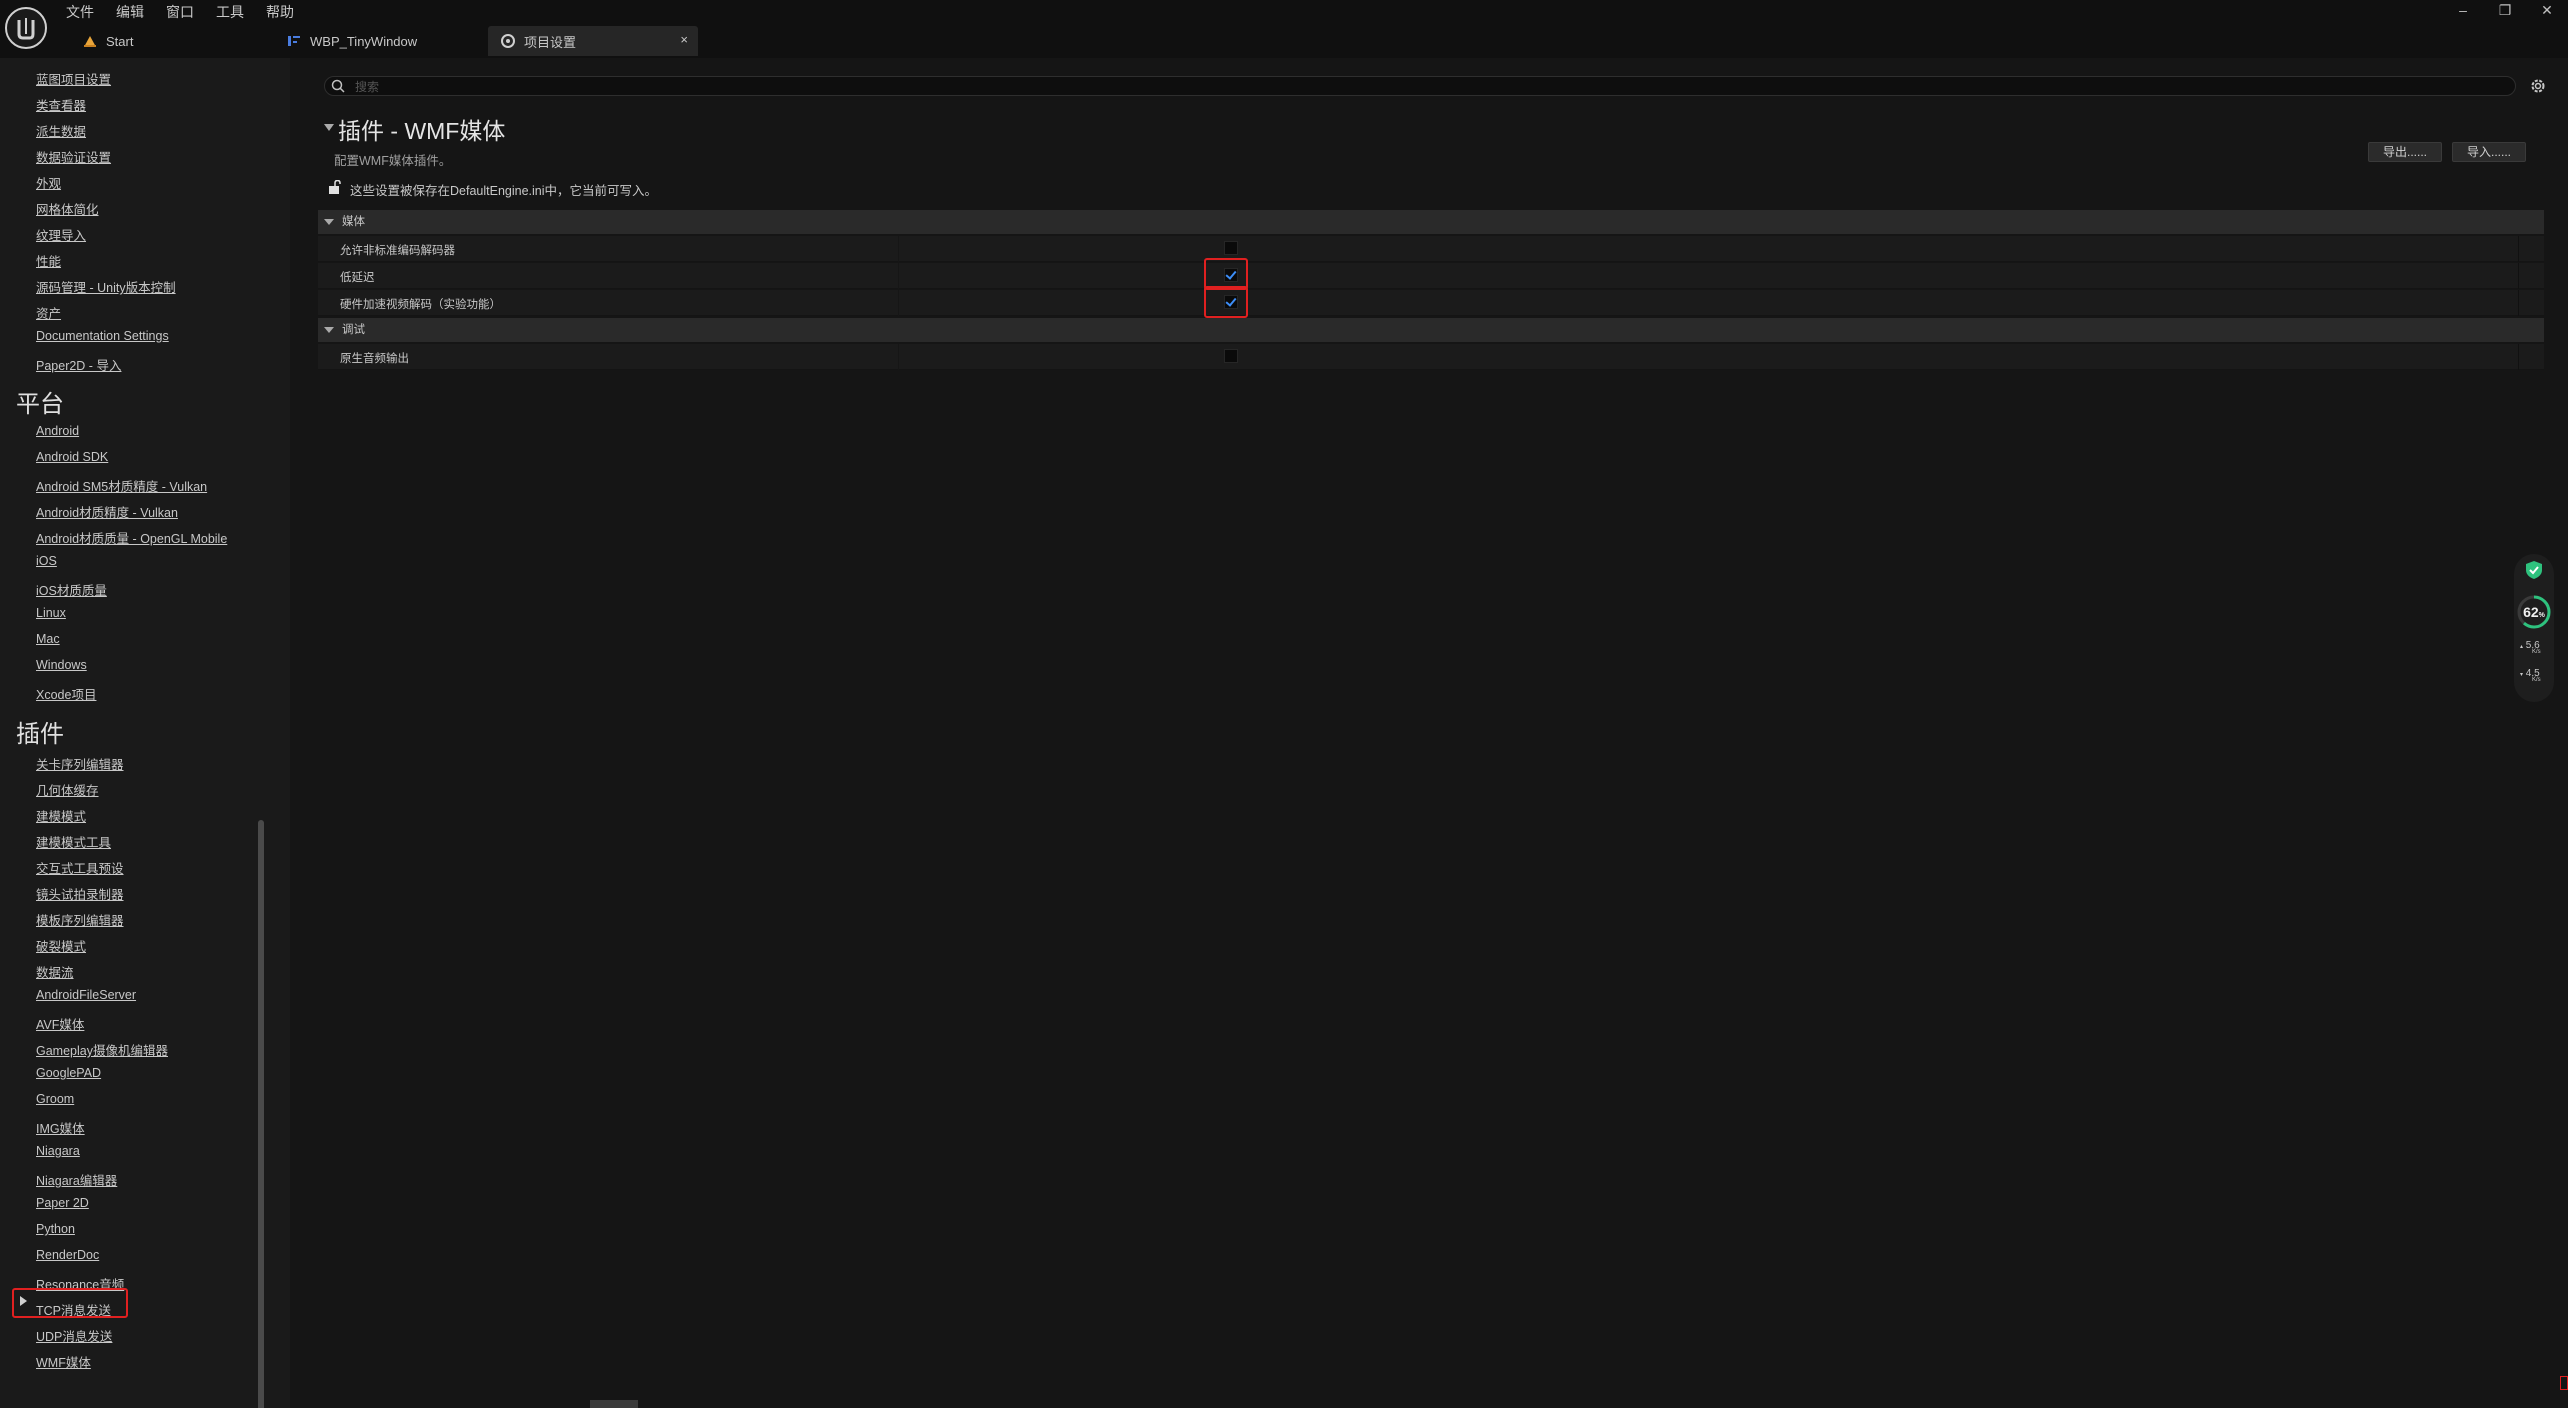 This screenshot has height=1408, width=2568. I want to click on property-row-allow-nonstandard-codecs: 允许非标准编码解码器, so click(1431, 249).